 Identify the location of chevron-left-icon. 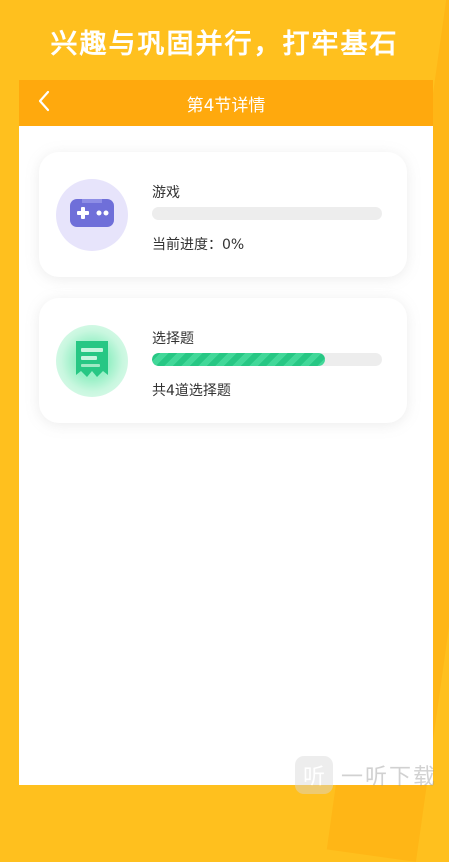
(44, 103).